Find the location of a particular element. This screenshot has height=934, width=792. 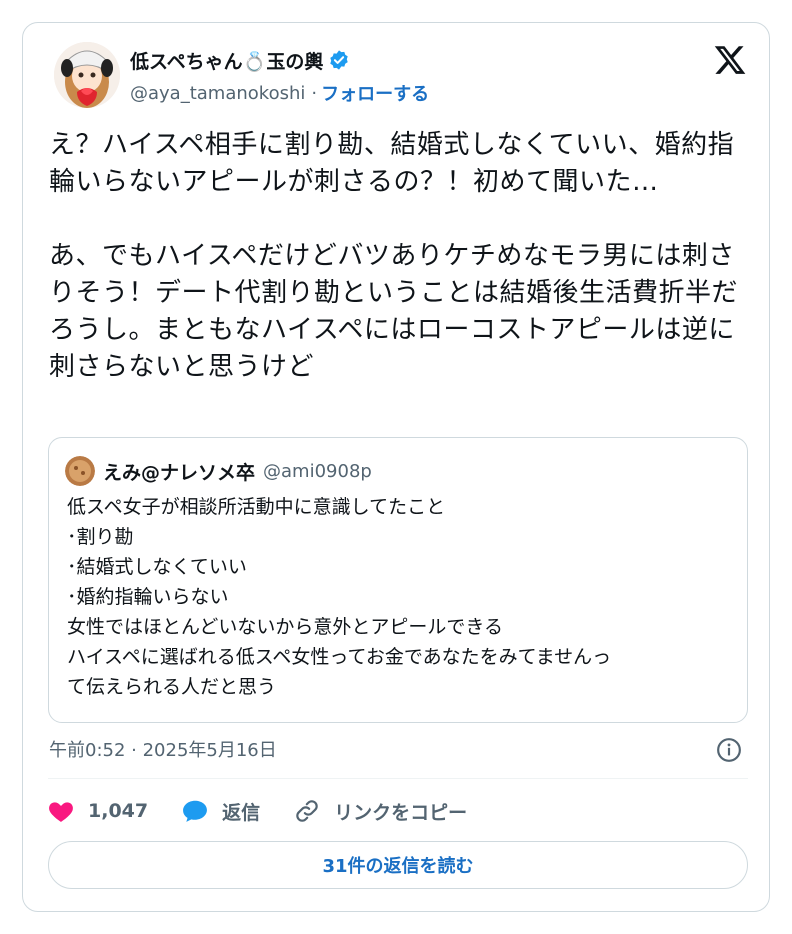

quoted-line: ･結婚式しなくていい is located at coordinates (157, 567).